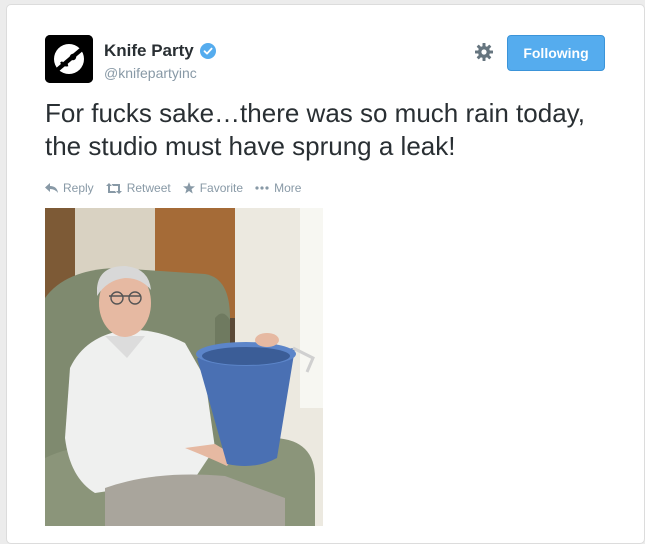 The width and height of the screenshot is (645, 544). I want to click on display-name-text: Knife Party, so click(149, 50).